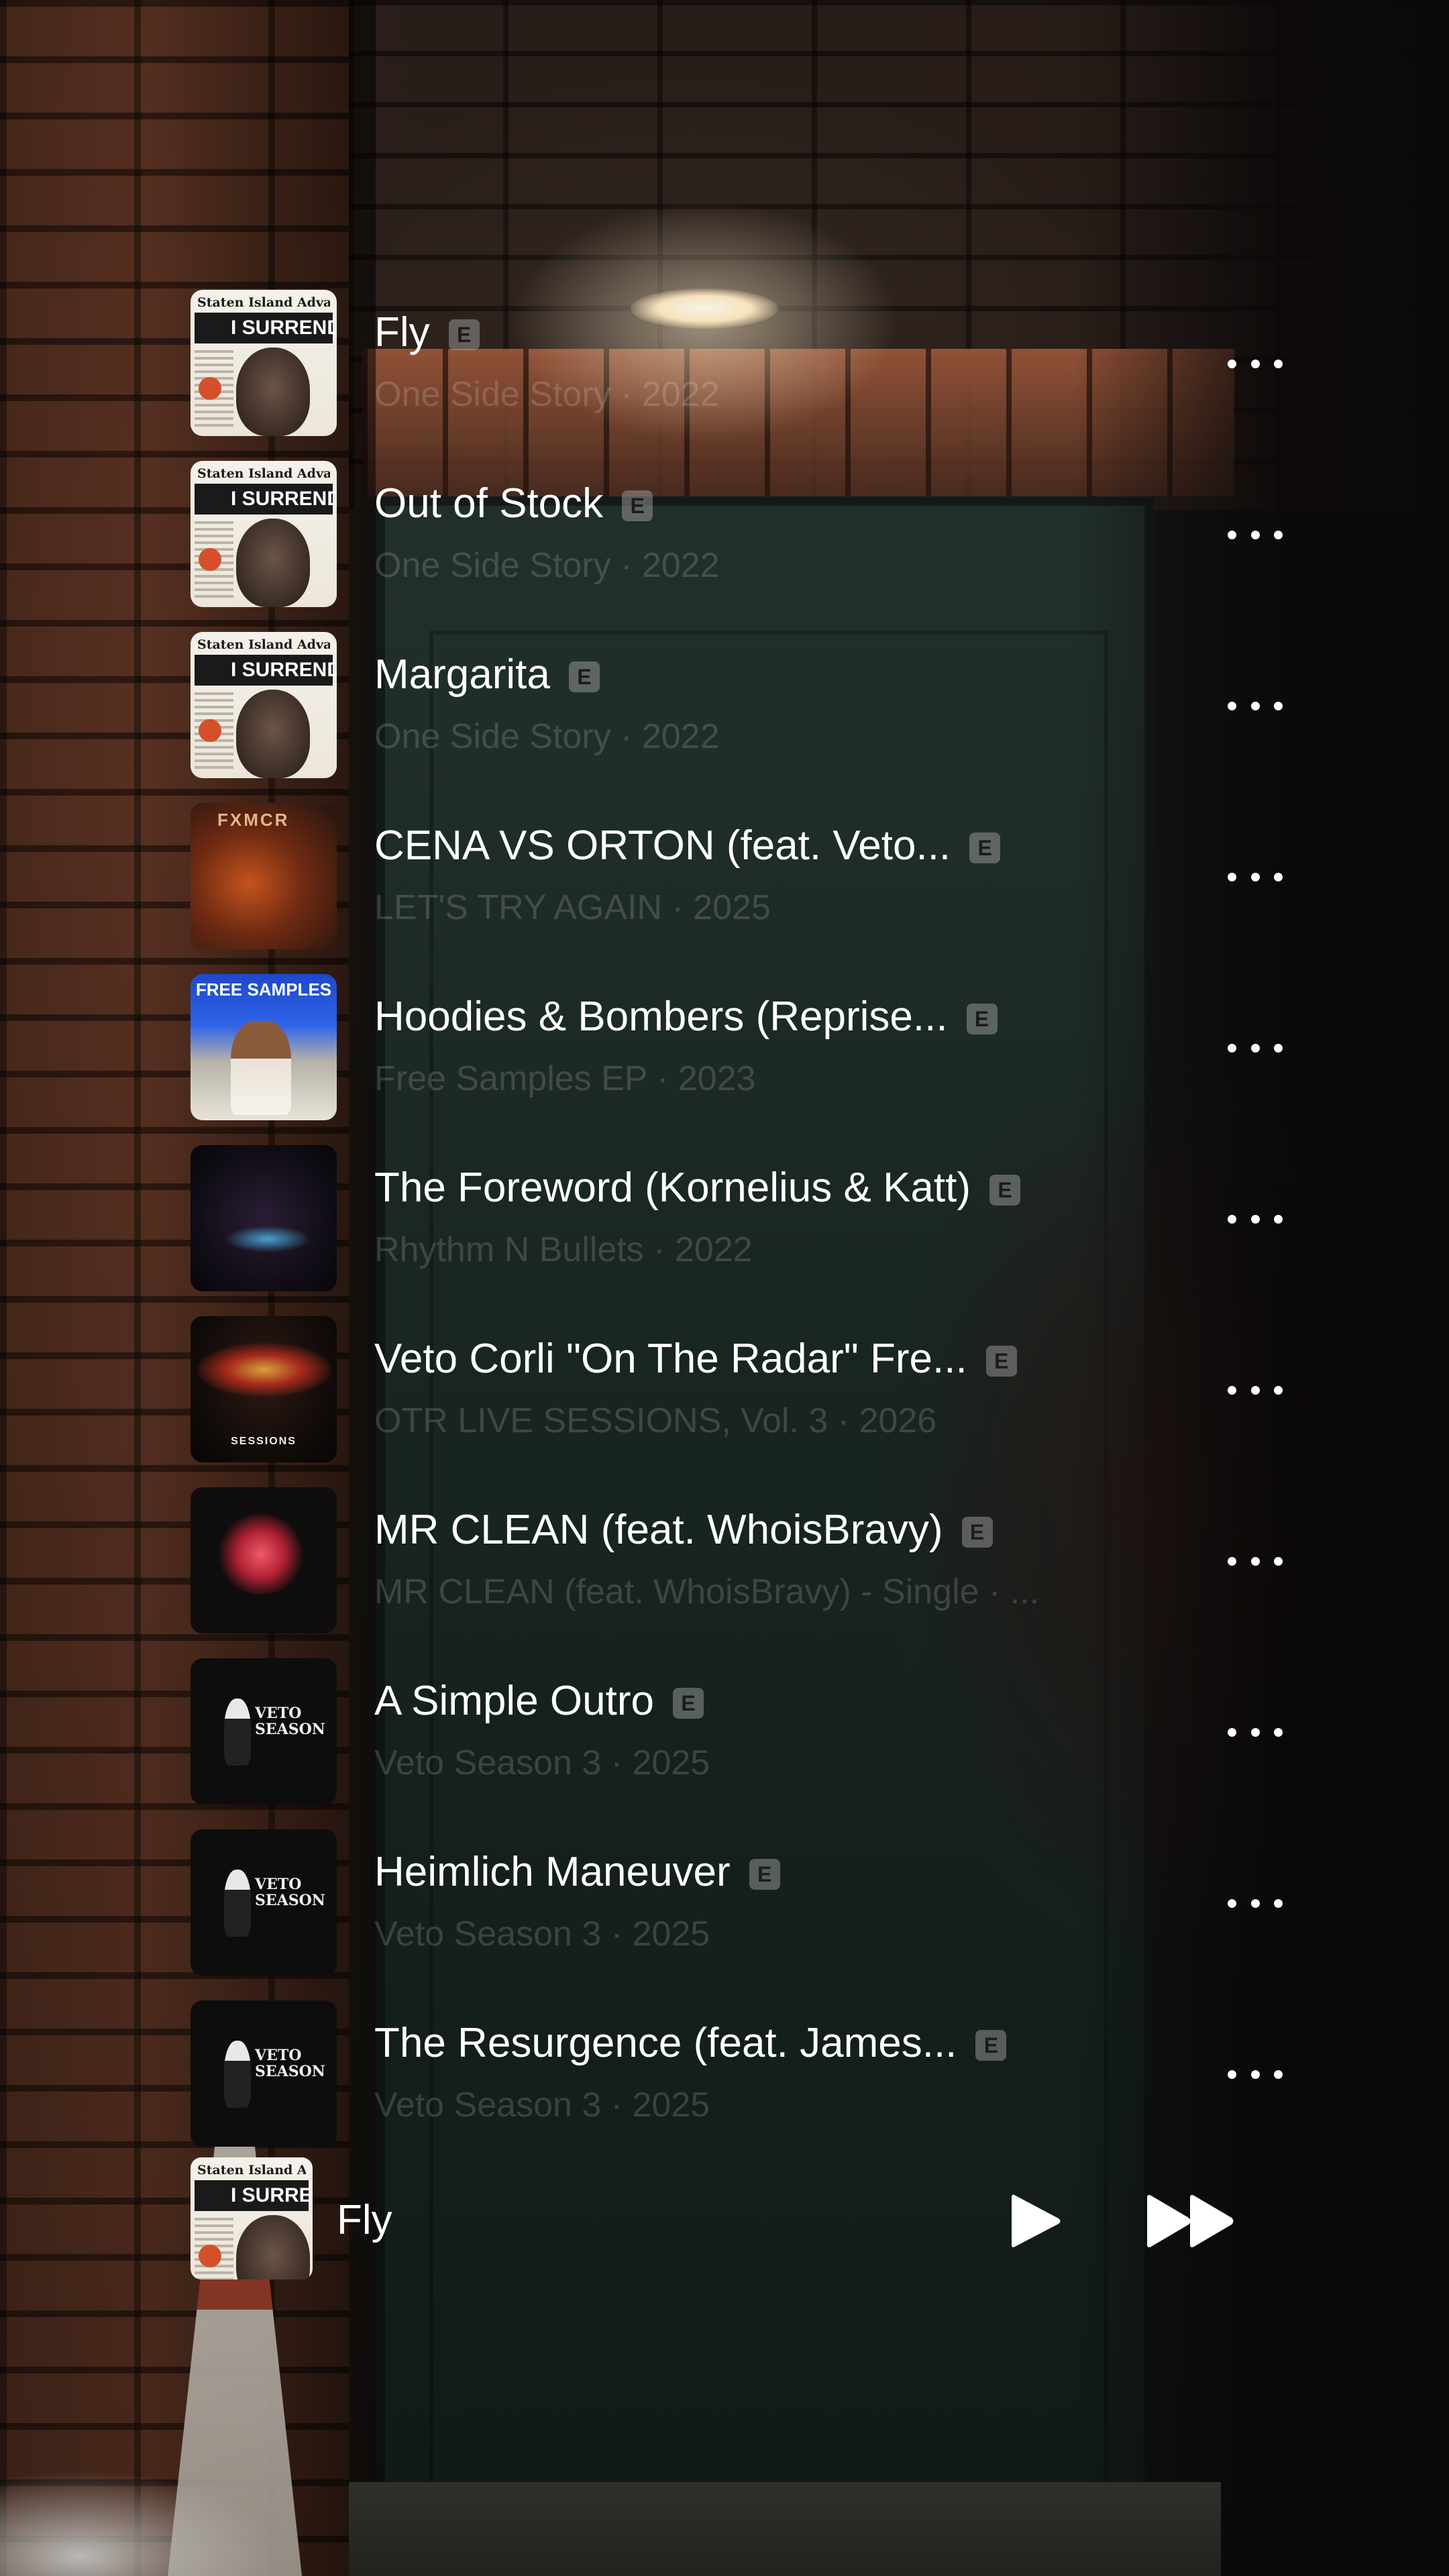 This screenshot has width=1449, height=2576. Describe the element at coordinates (687, 845) in the screenshot. I see `track-title: CENA VS ORTON (feat. Veto... E` at that location.